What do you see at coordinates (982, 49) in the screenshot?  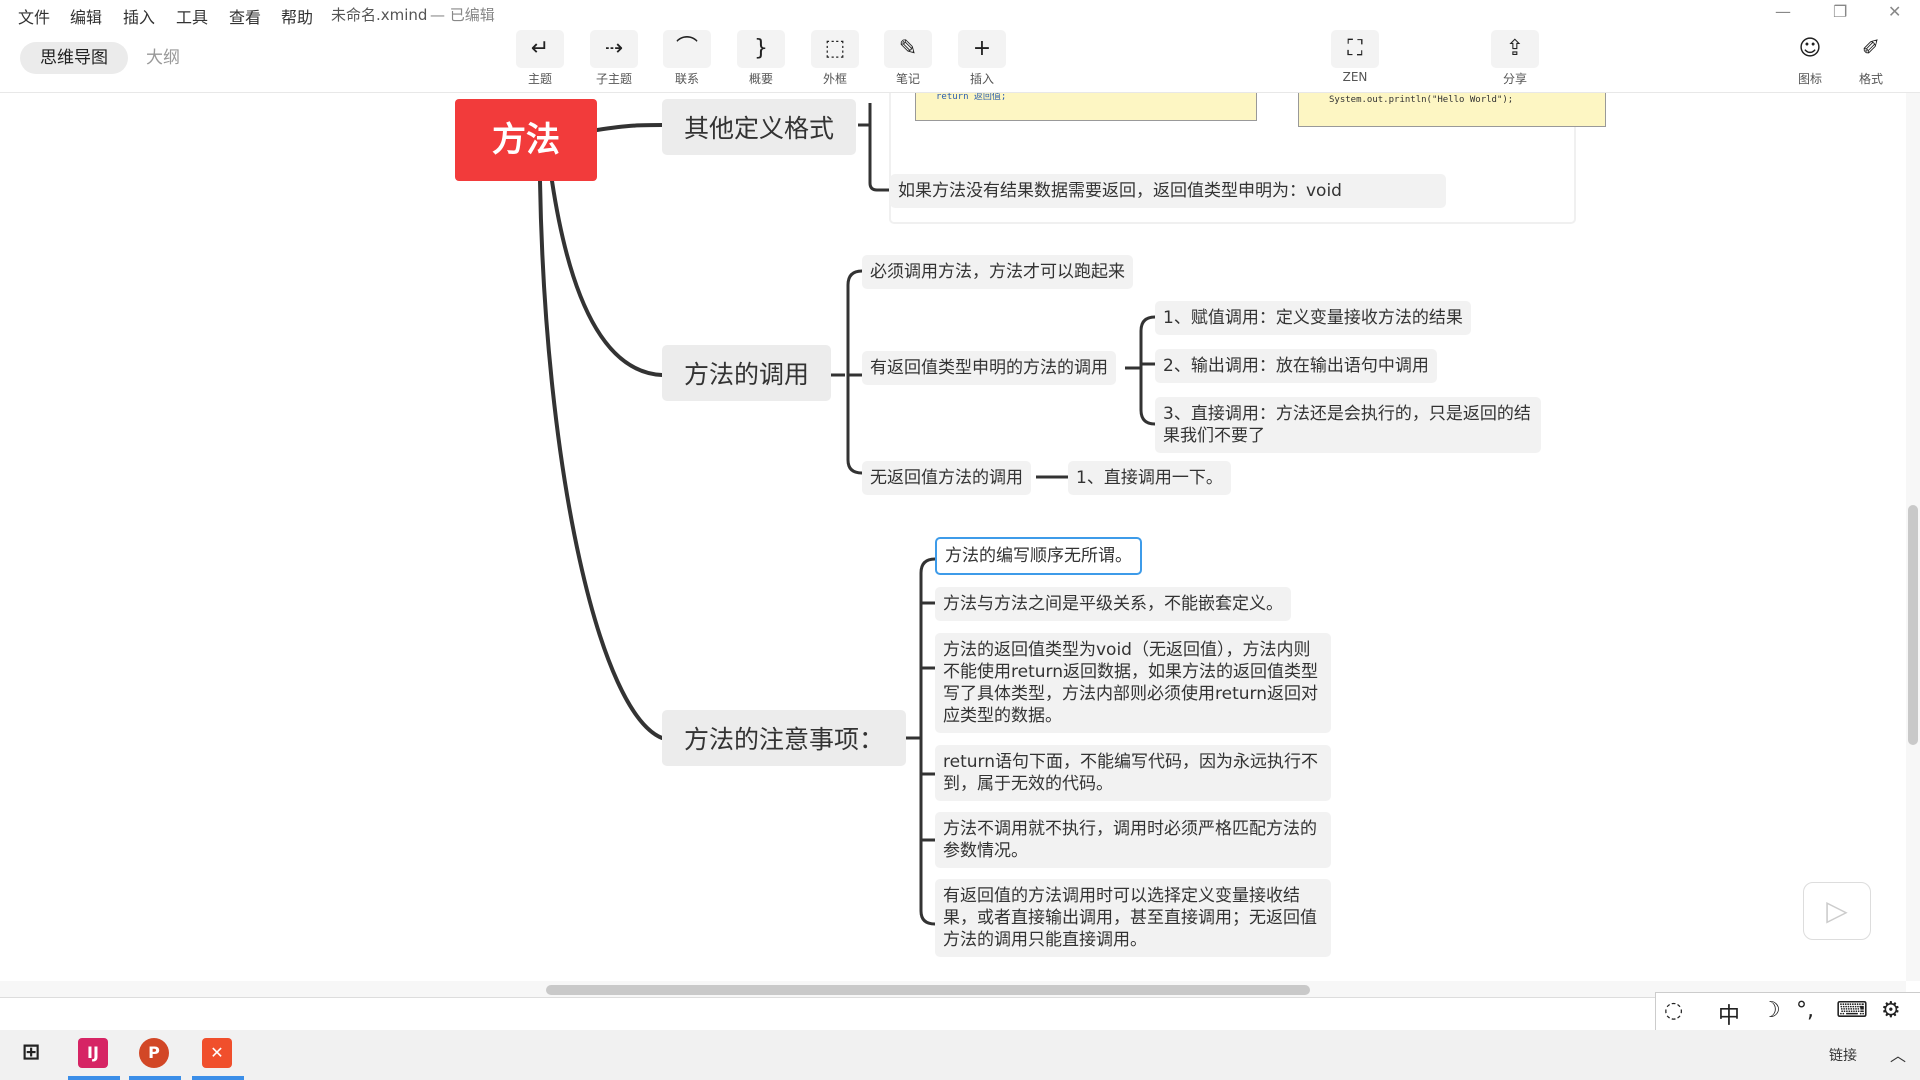 I see `insert-icon: +` at bounding box center [982, 49].